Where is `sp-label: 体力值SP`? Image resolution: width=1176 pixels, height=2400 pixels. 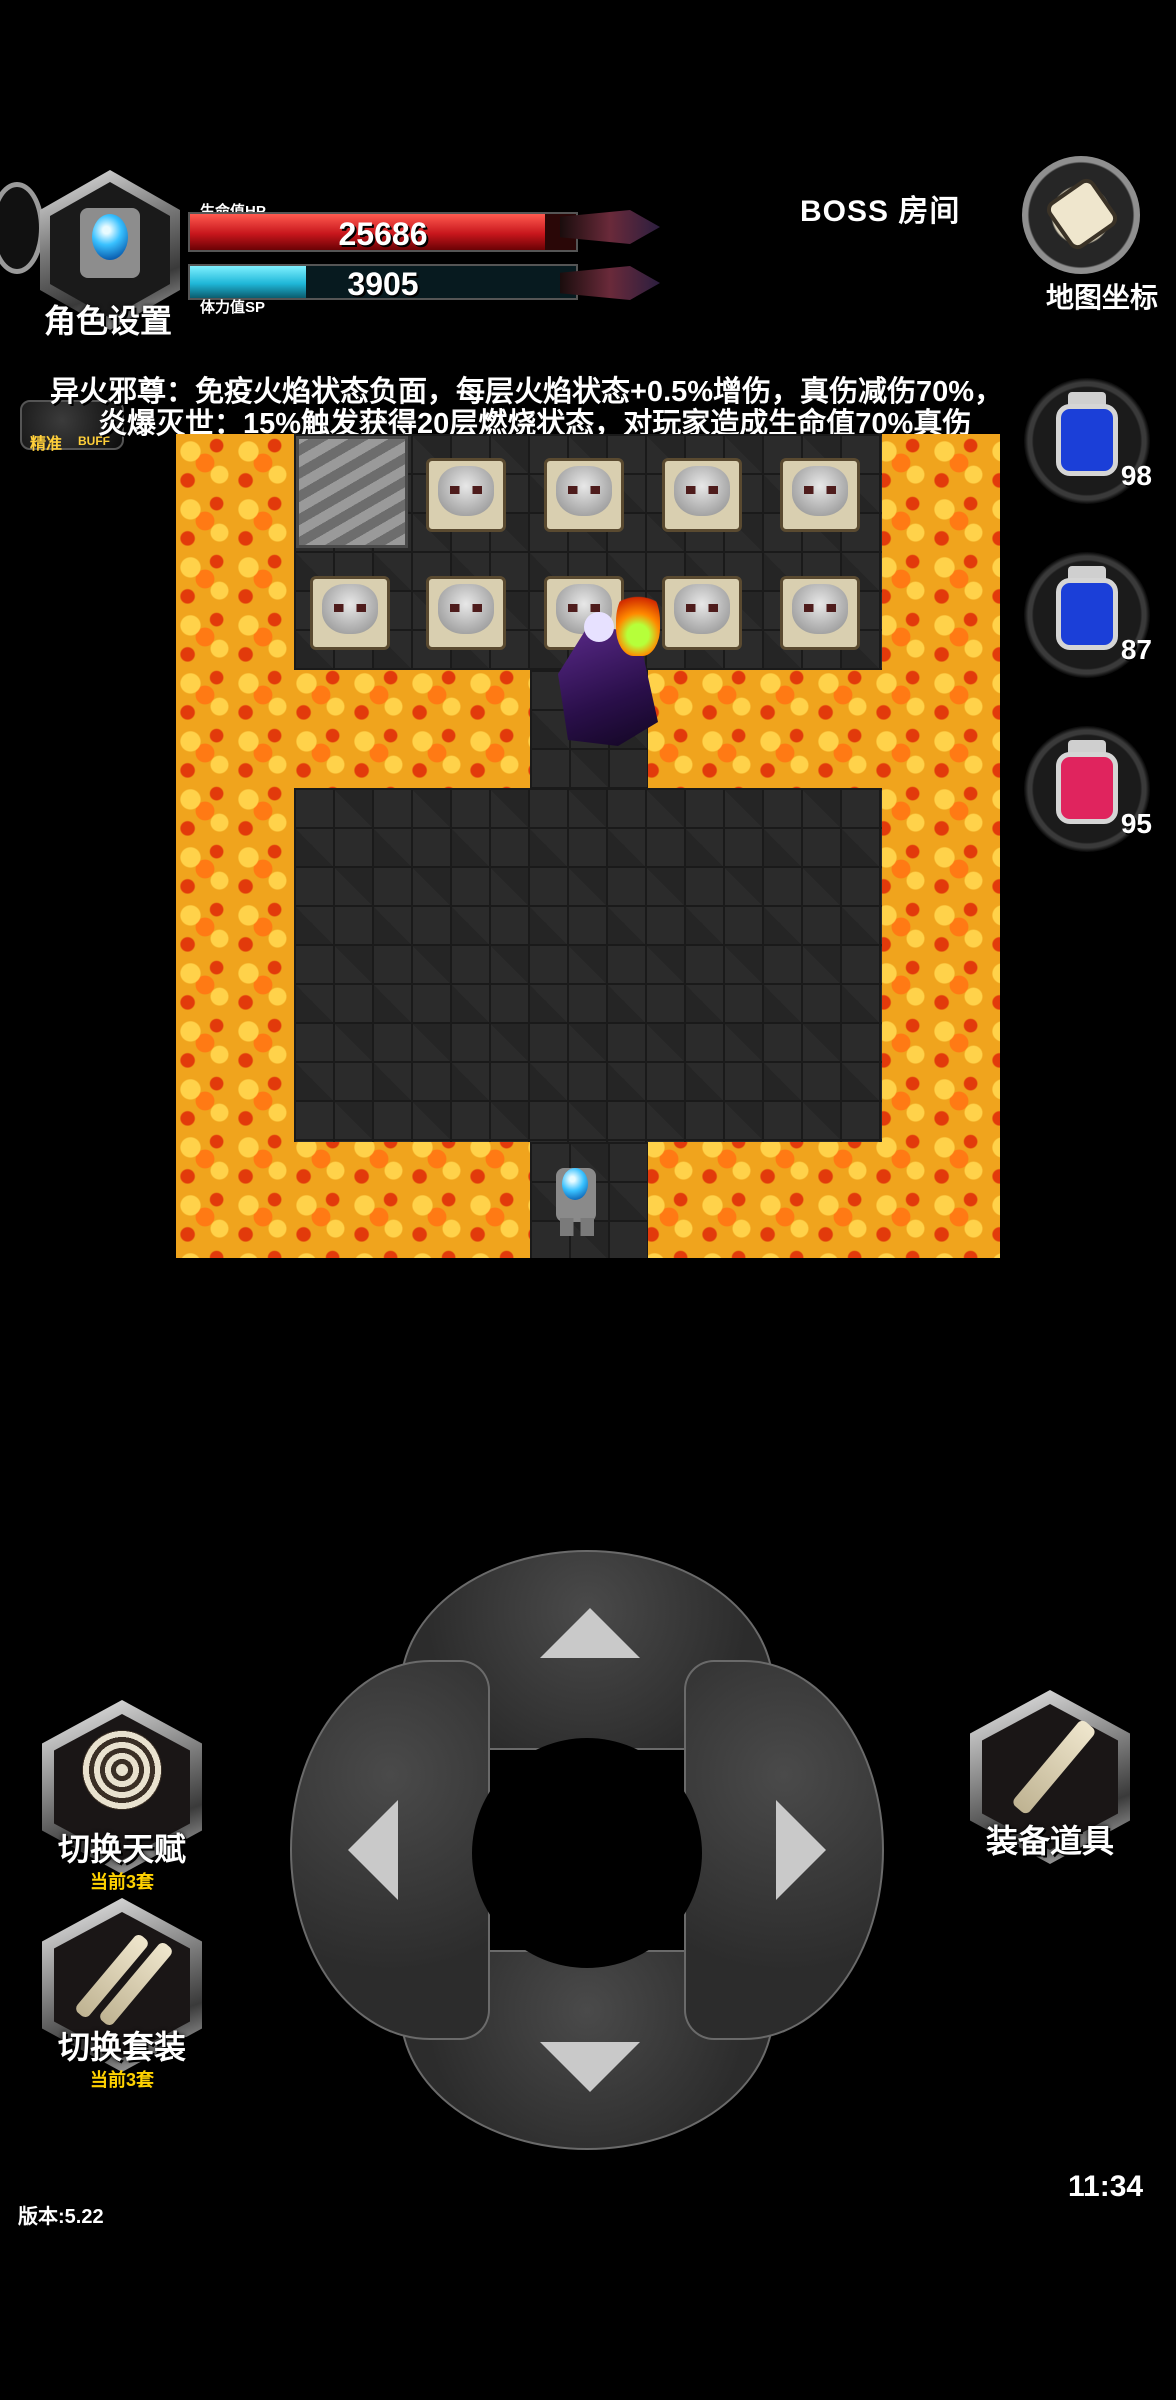 sp-label: 体力值SP is located at coordinates (233, 307).